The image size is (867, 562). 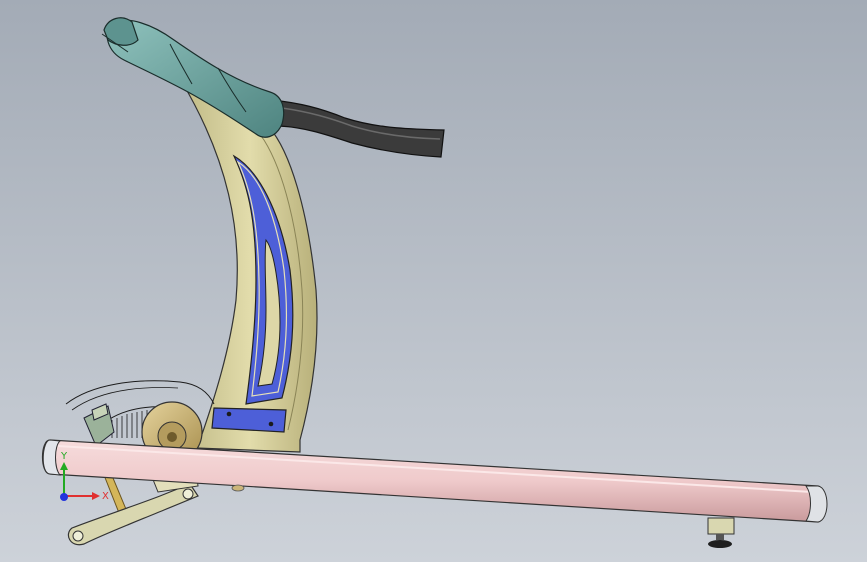 I want to click on motor-pulley-hub, so click(x=172, y=437).